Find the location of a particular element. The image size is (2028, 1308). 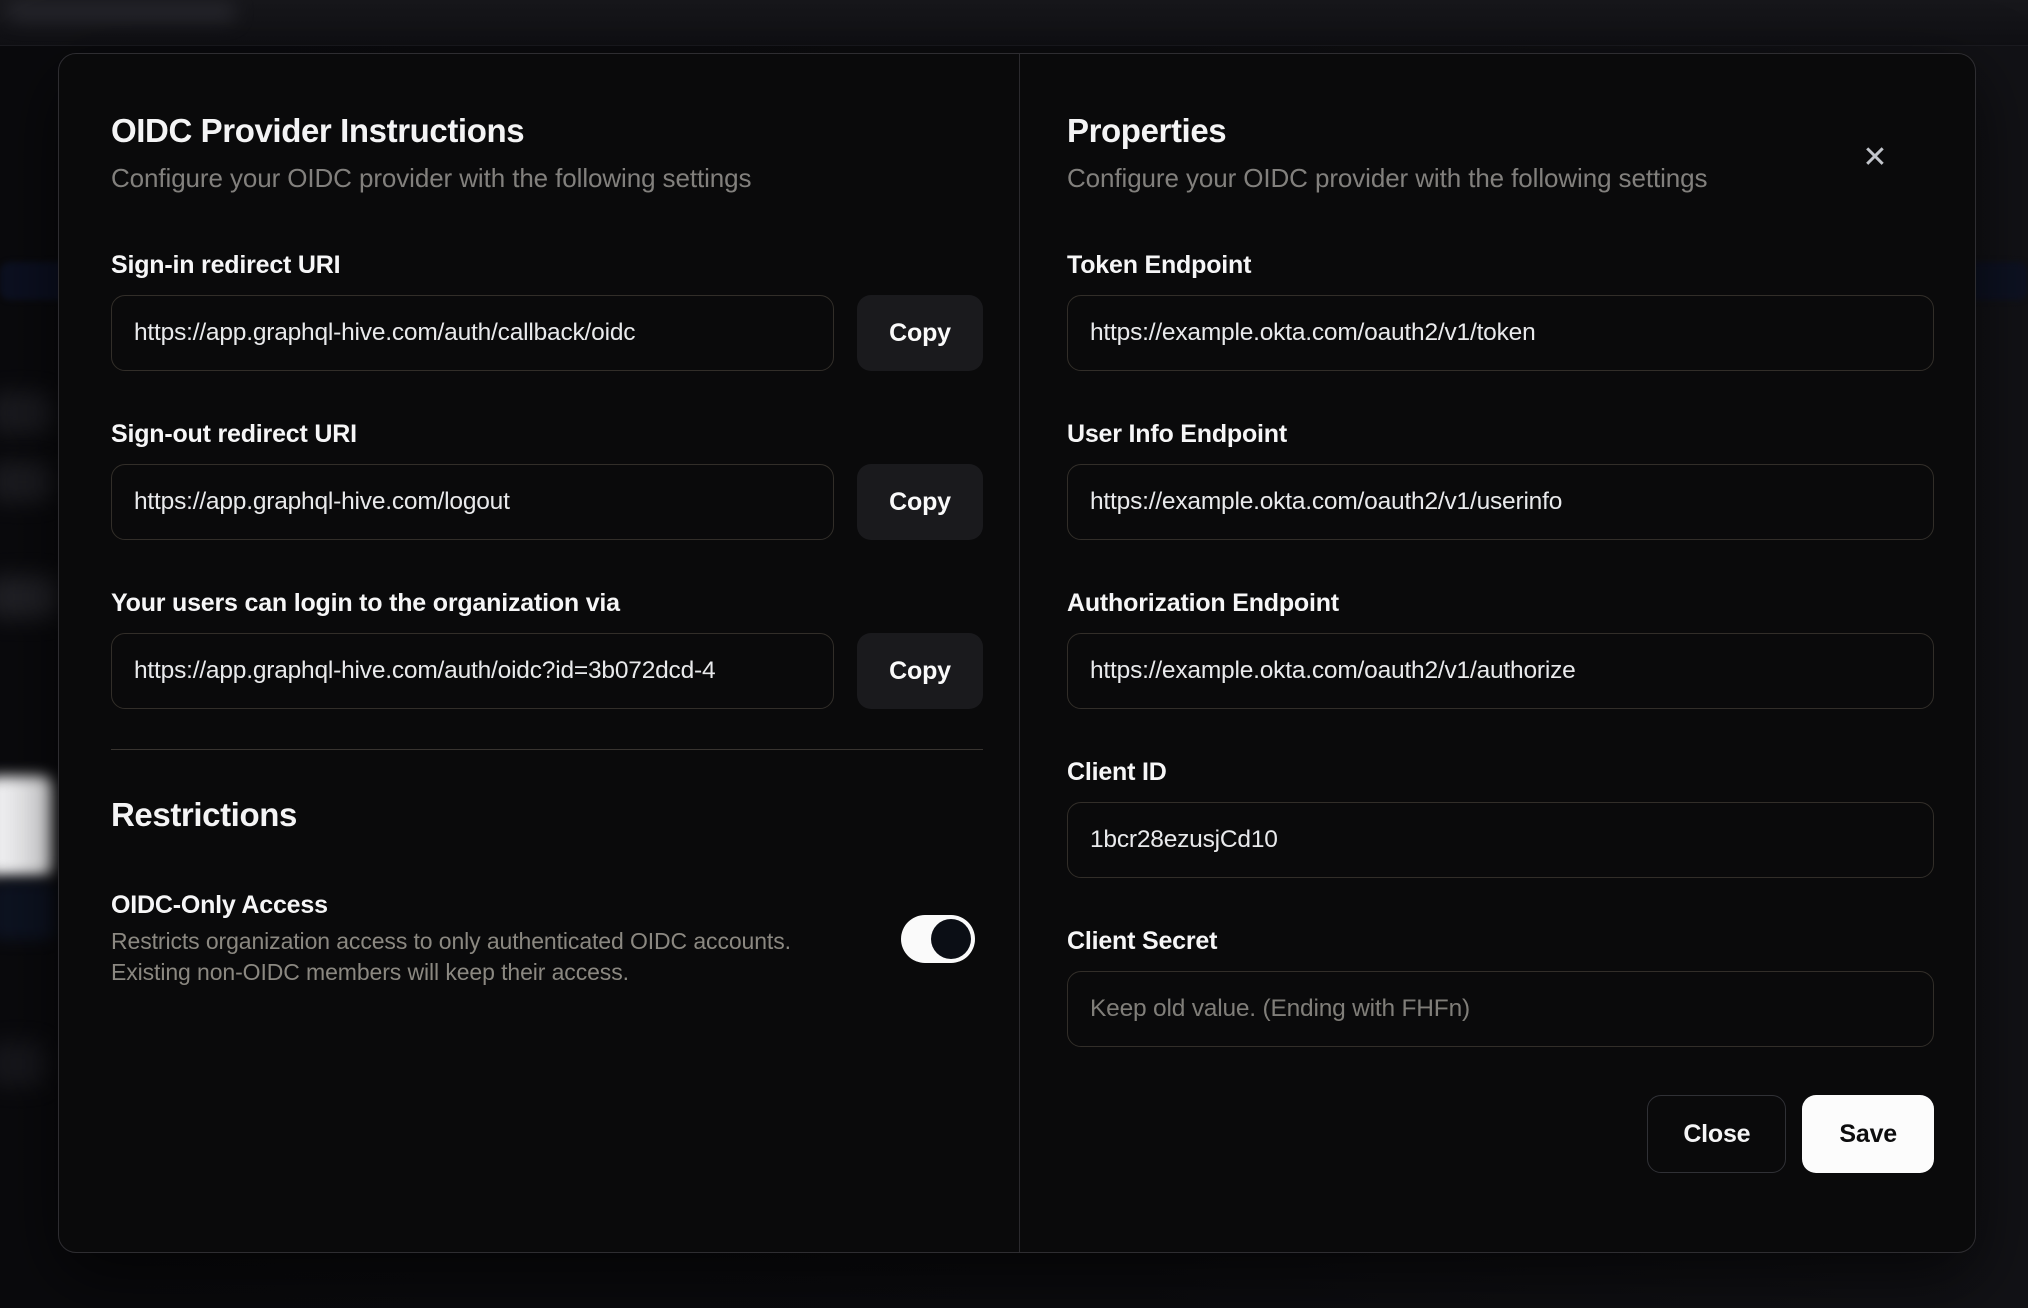

close-button: Close is located at coordinates (1717, 1134).